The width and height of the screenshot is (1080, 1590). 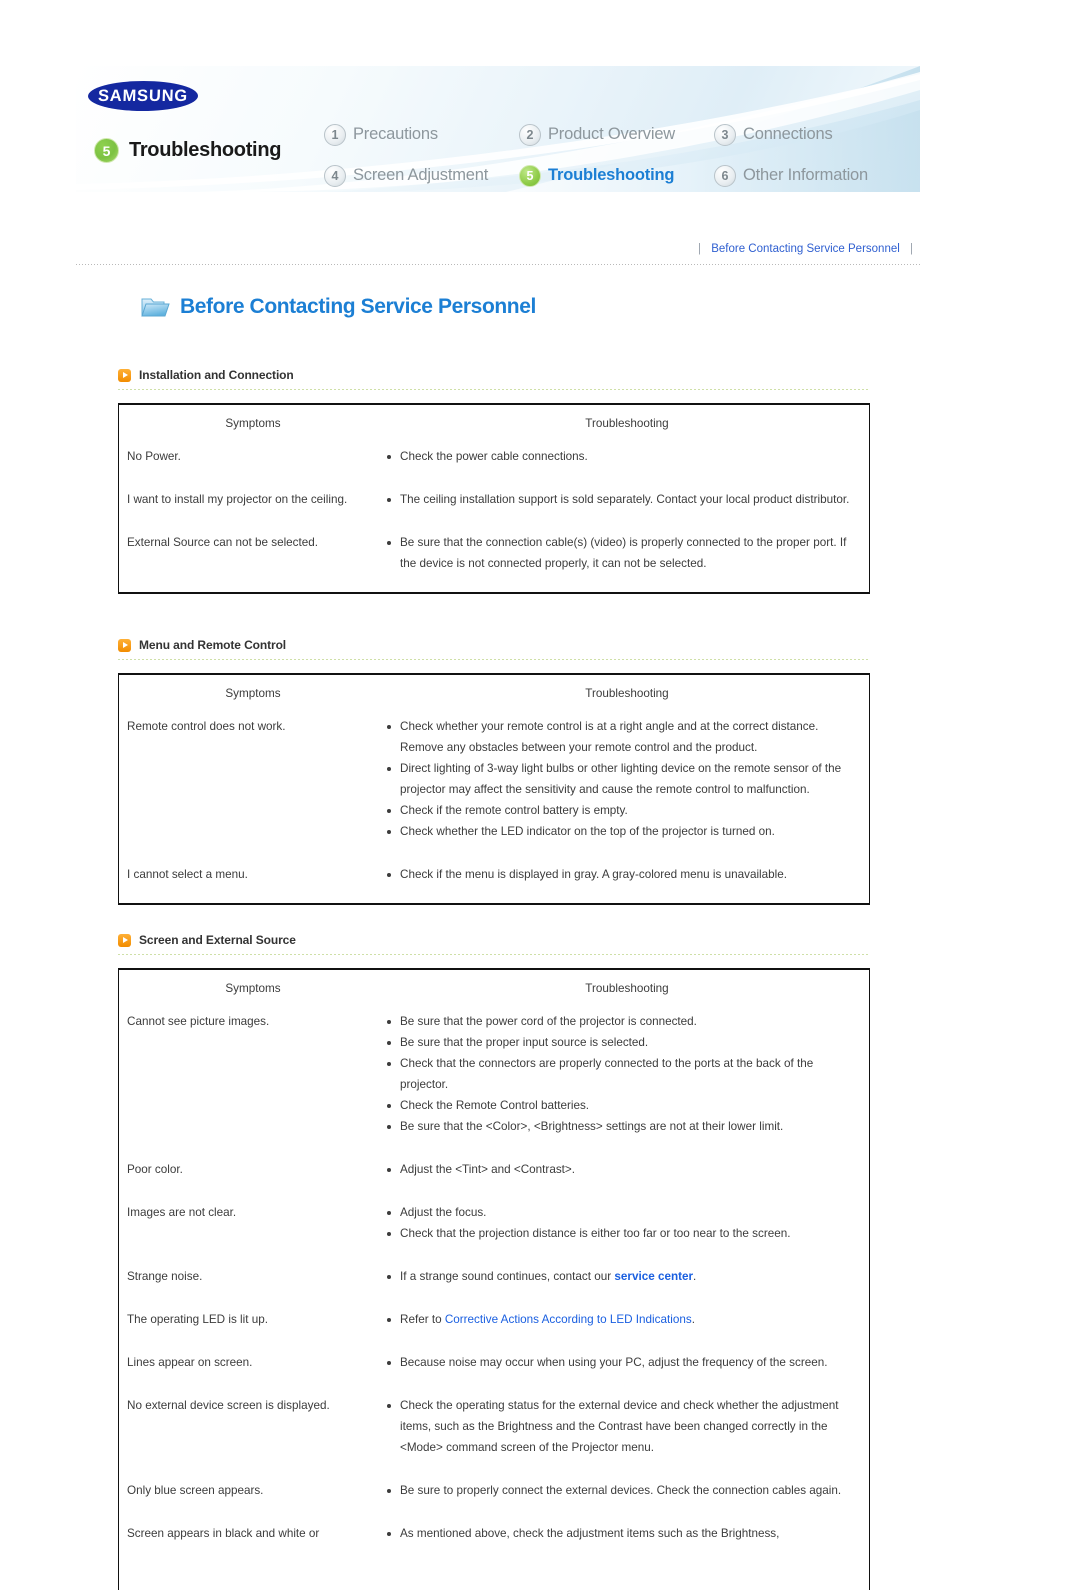 What do you see at coordinates (814, 134) in the screenshot?
I see `nav-item-connections: 3 Connections` at bounding box center [814, 134].